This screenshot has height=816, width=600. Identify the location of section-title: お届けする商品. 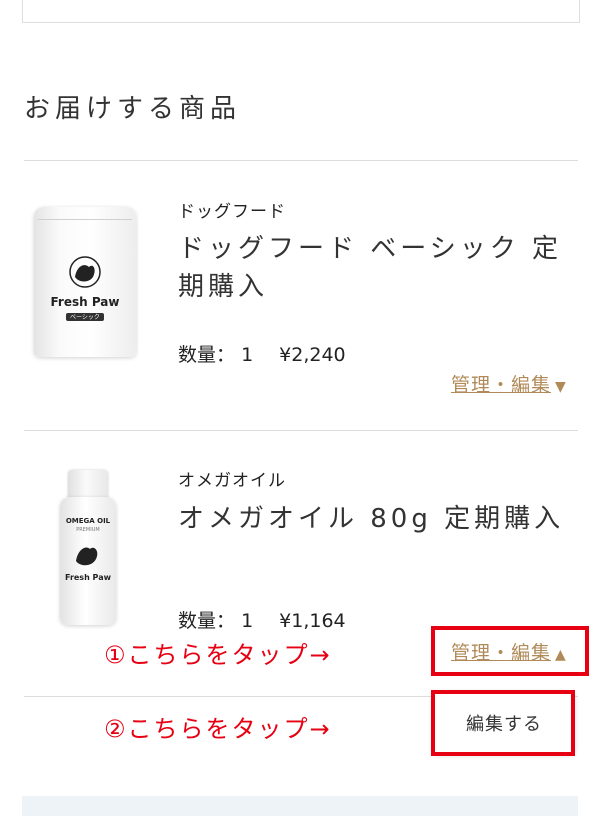
(133, 109).